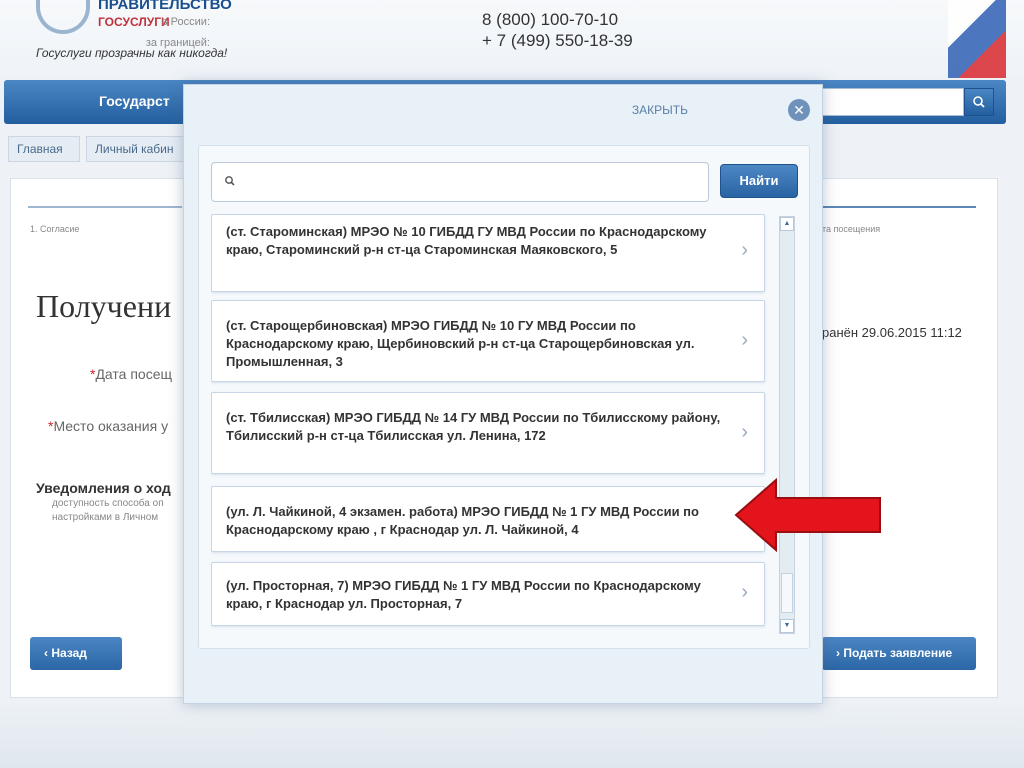  Describe the element at coordinates (165, 6) in the screenshot. I see `logo-title: ПРАВИТЕЛЬСТВО` at that location.